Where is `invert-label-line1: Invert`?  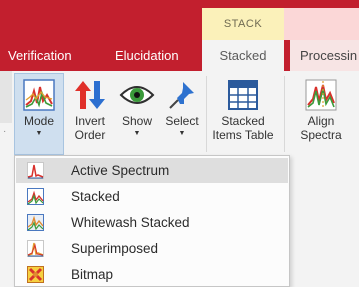 invert-label-line1: Invert is located at coordinates (89, 121).